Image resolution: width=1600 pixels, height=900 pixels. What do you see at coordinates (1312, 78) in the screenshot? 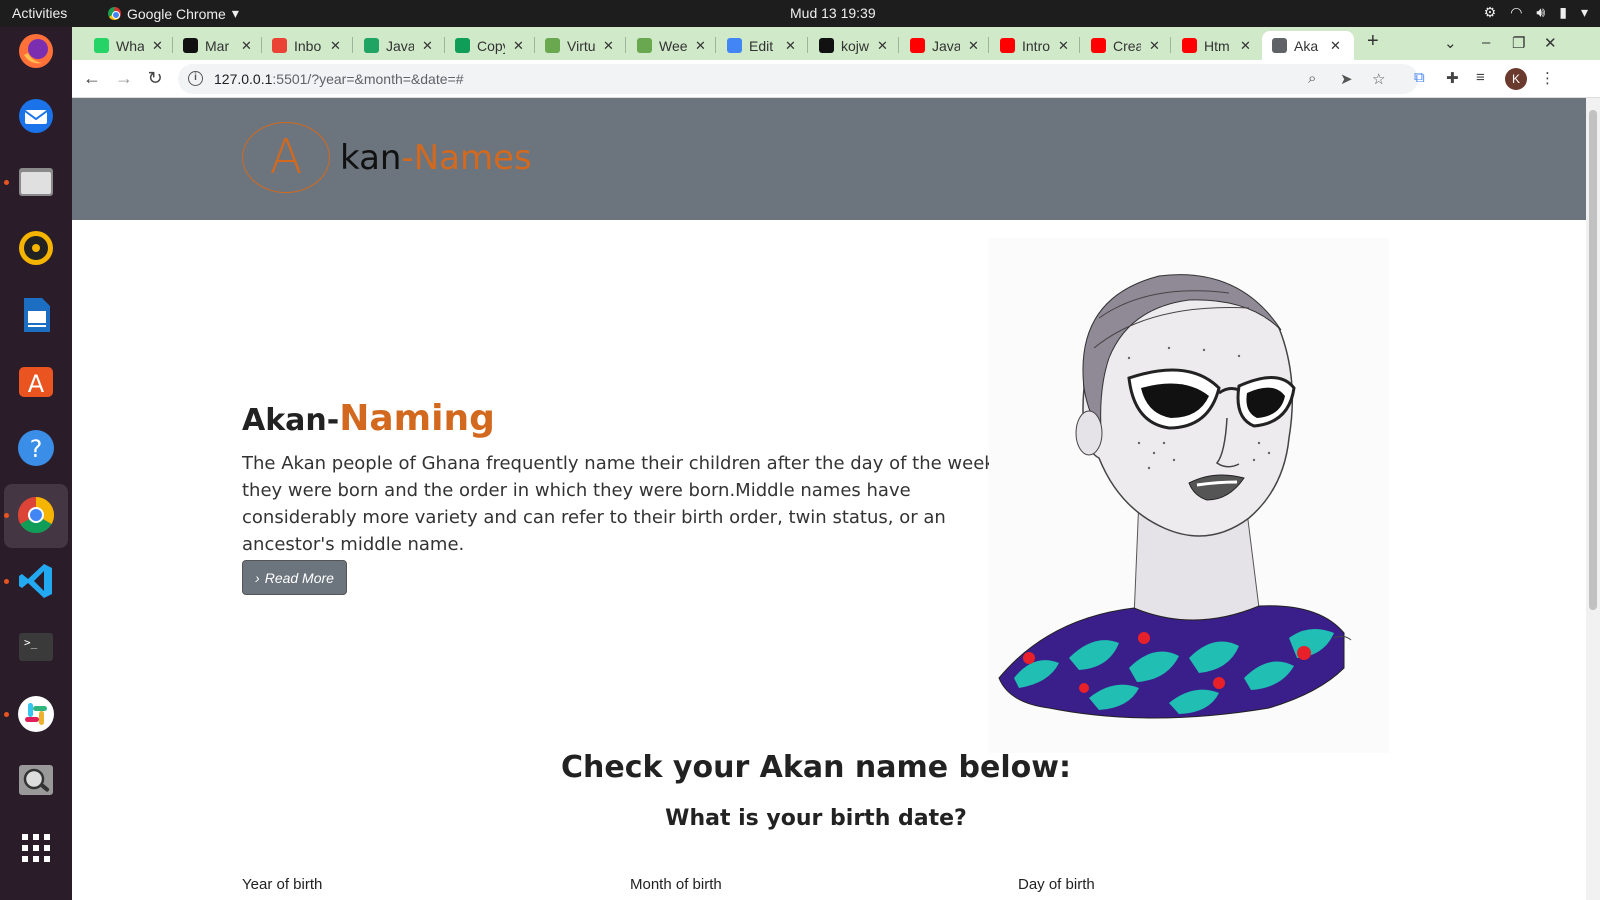
I see `zoom-icon: ⌕` at bounding box center [1312, 78].